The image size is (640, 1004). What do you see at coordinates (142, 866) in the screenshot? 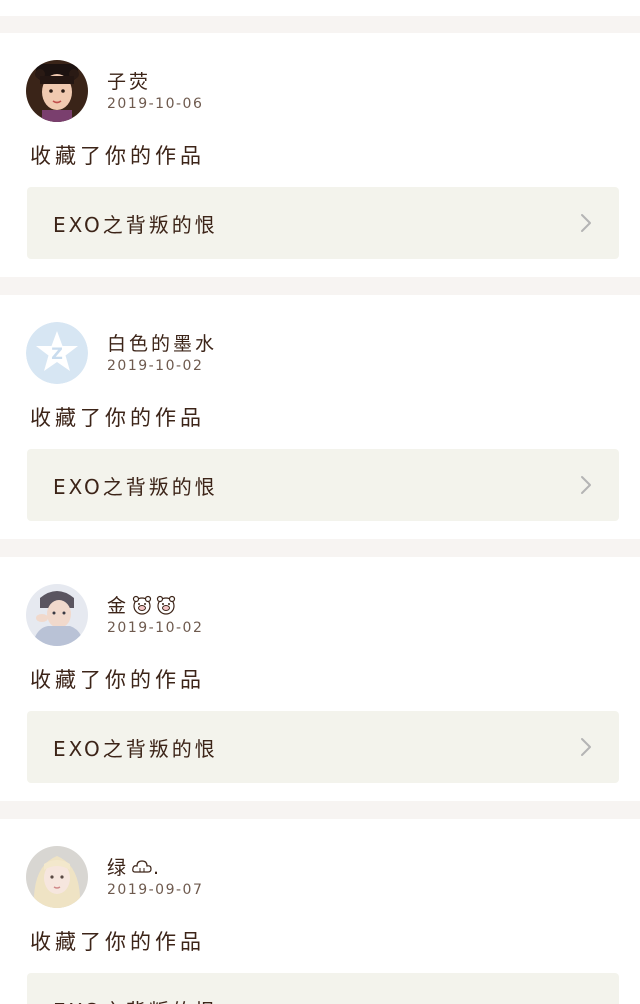
I see `cloud-emoji-icon` at bounding box center [142, 866].